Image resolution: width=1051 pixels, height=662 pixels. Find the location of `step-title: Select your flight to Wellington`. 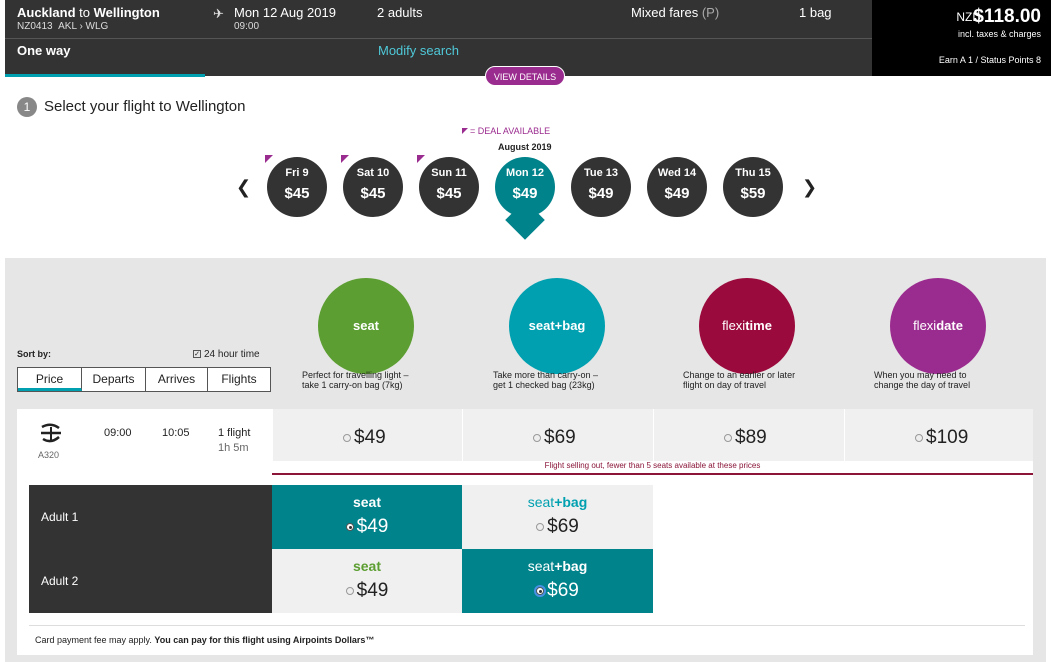

step-title: Select your flight to Wellington is located at coordinates (145, 106).